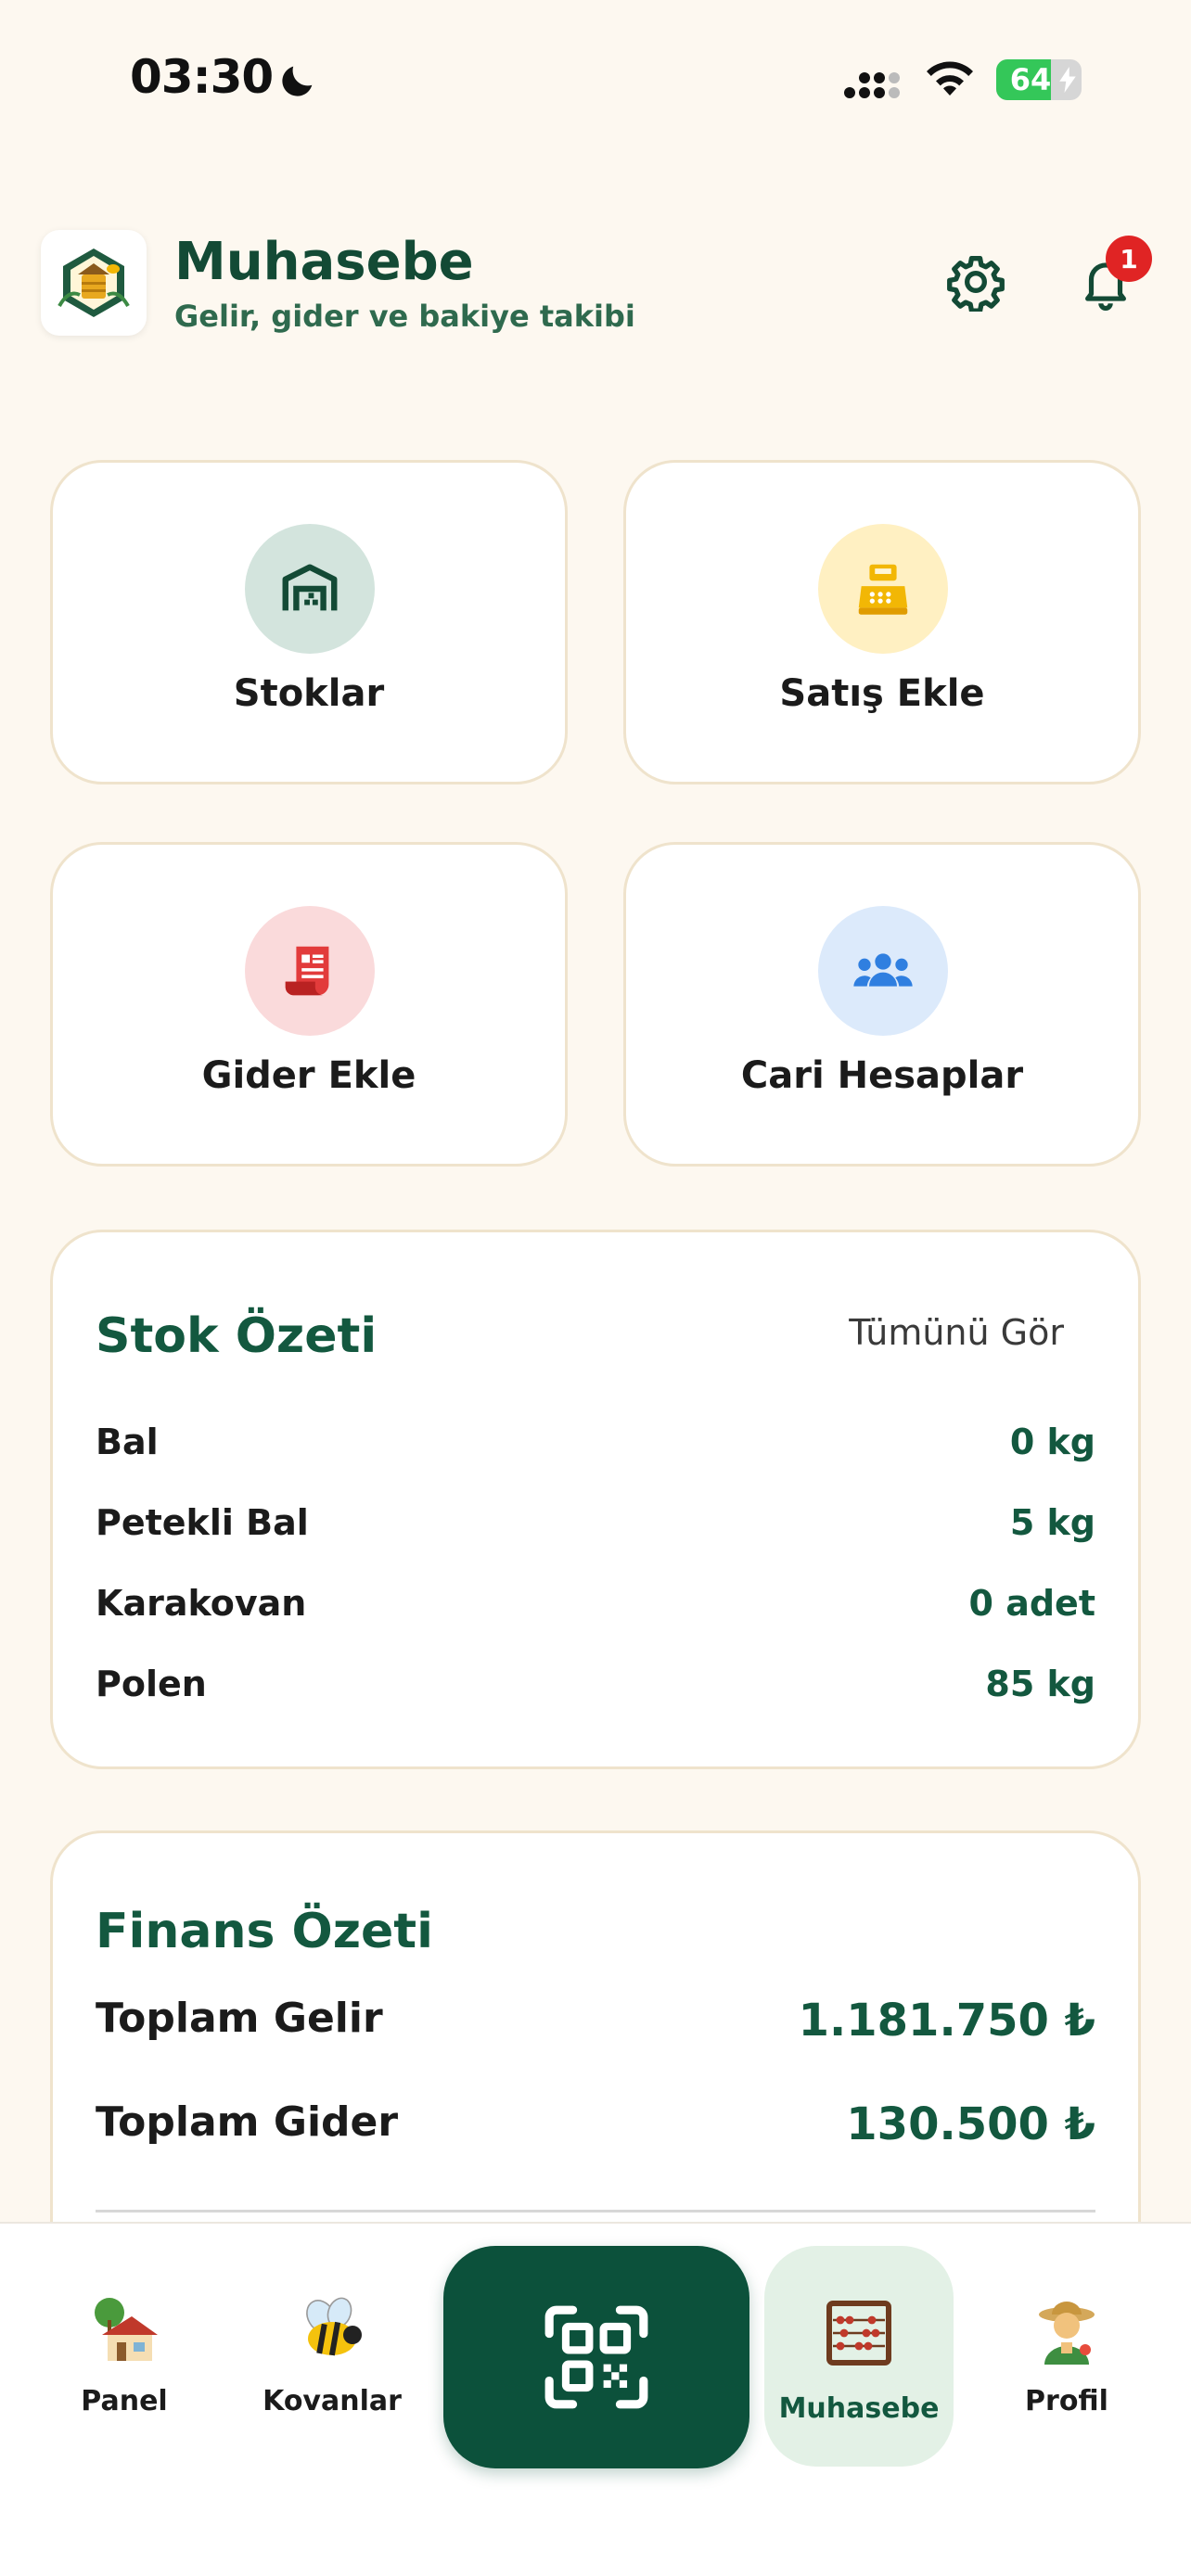  What do you see at coordinates (1040, 1684) in the screenshot?
I see `stock-value: 85 kg` at bounding box center [1040, 1684].